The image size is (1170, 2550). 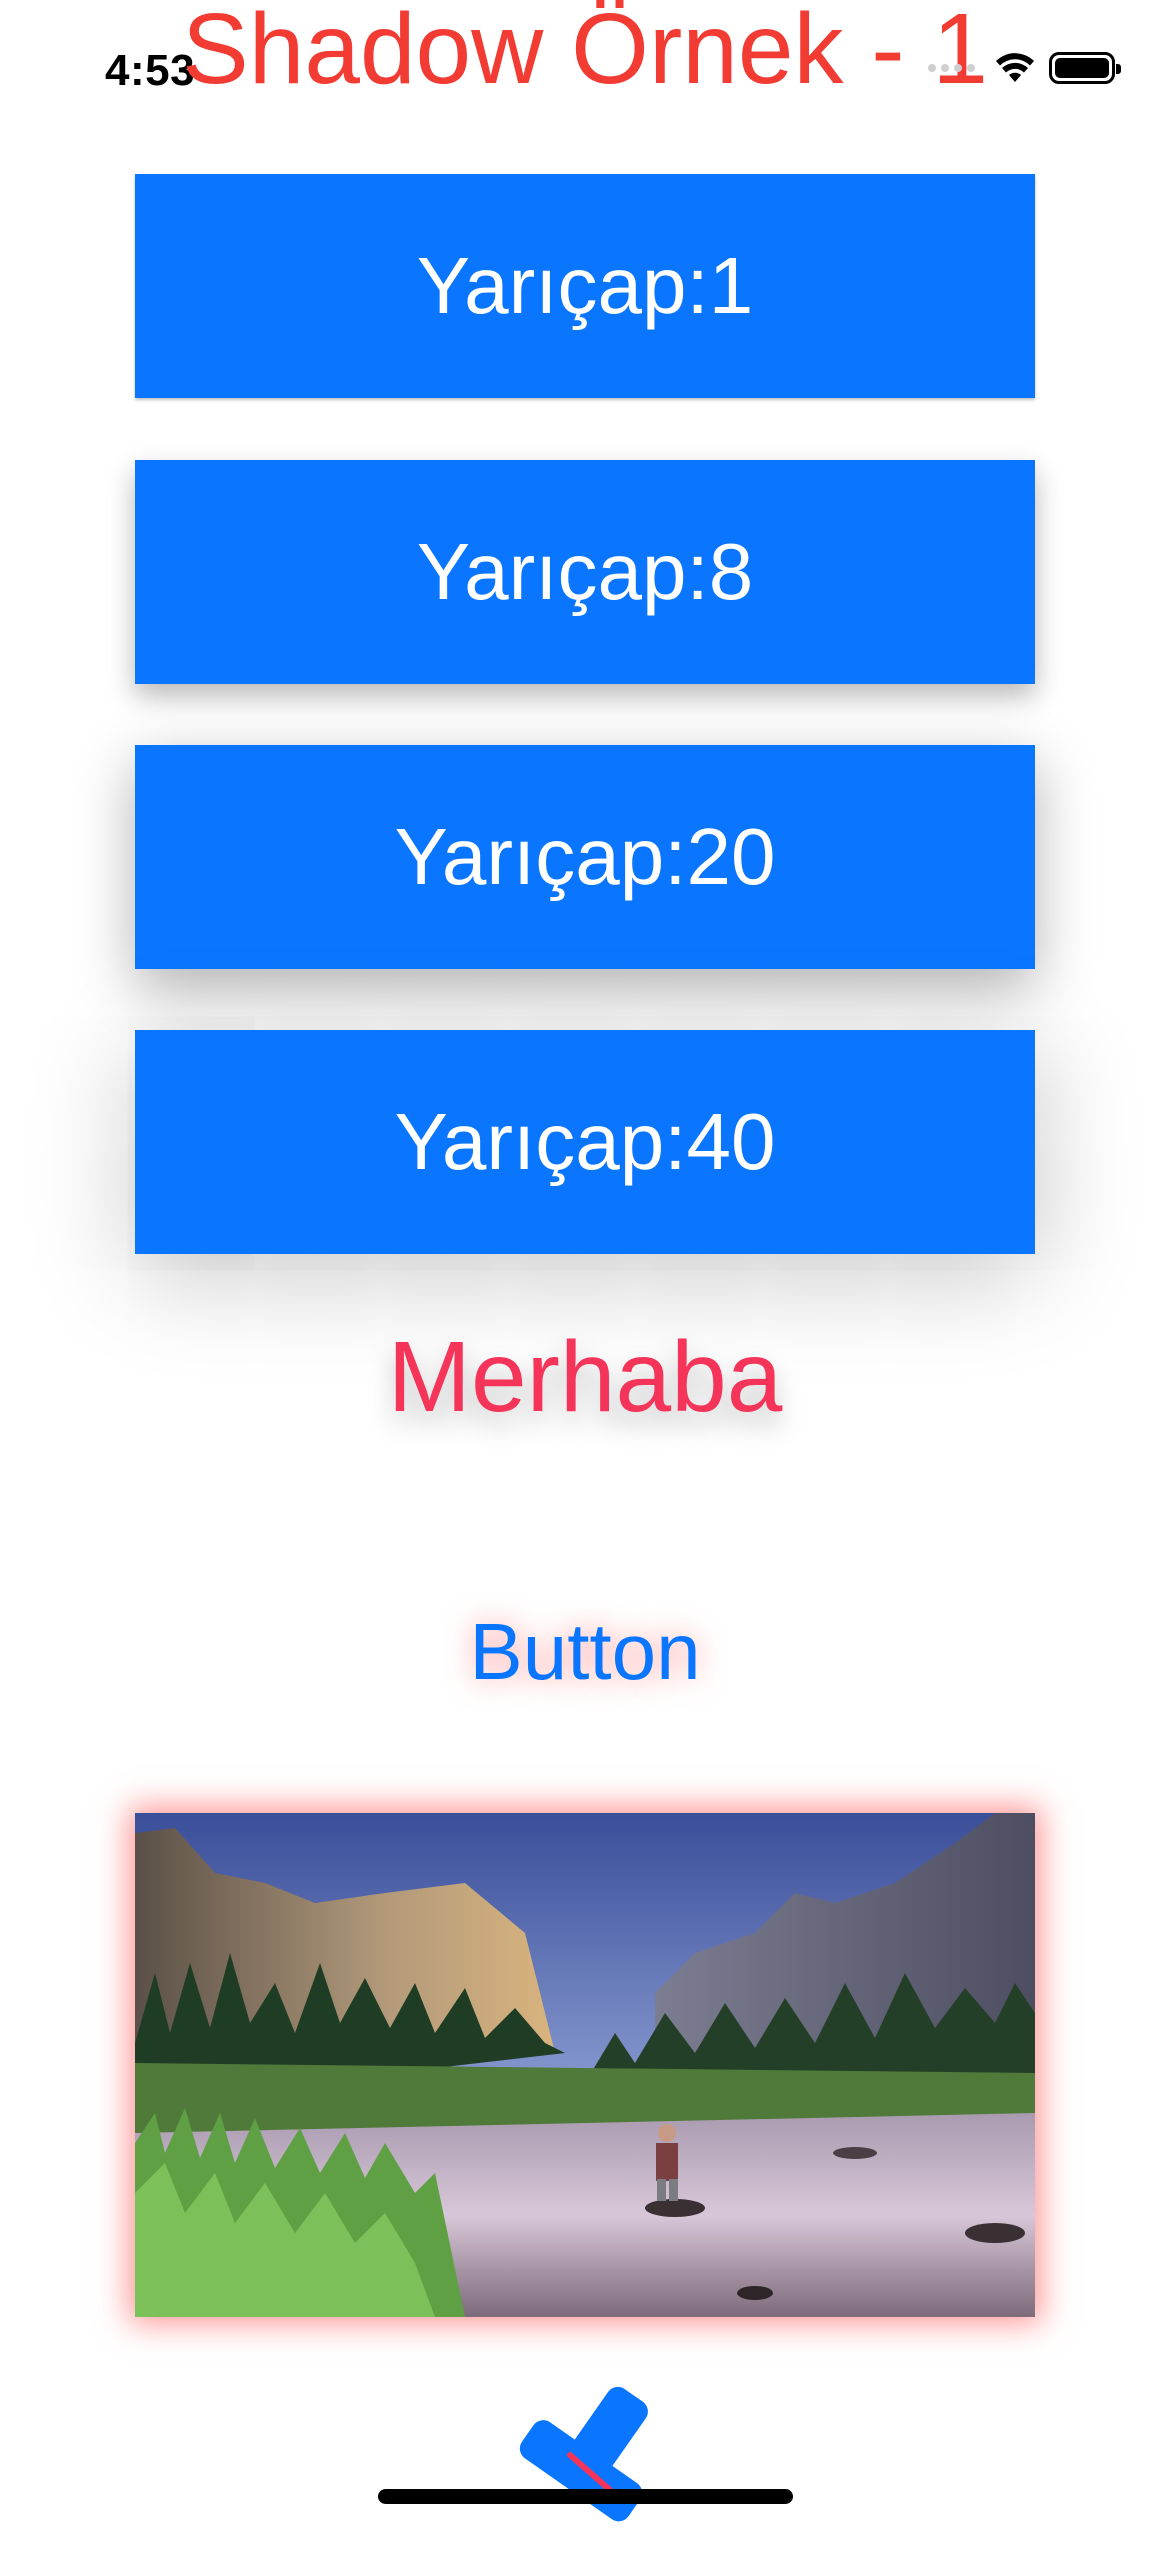 What do you see at coordinates (585, 1652) in the screenshot?
I see `text-button: Button` at bounding box center [585, 1652].